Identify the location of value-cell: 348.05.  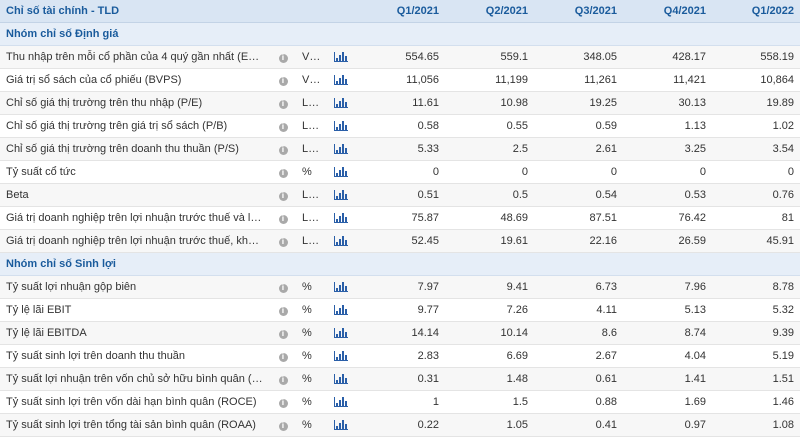
(578, 57).